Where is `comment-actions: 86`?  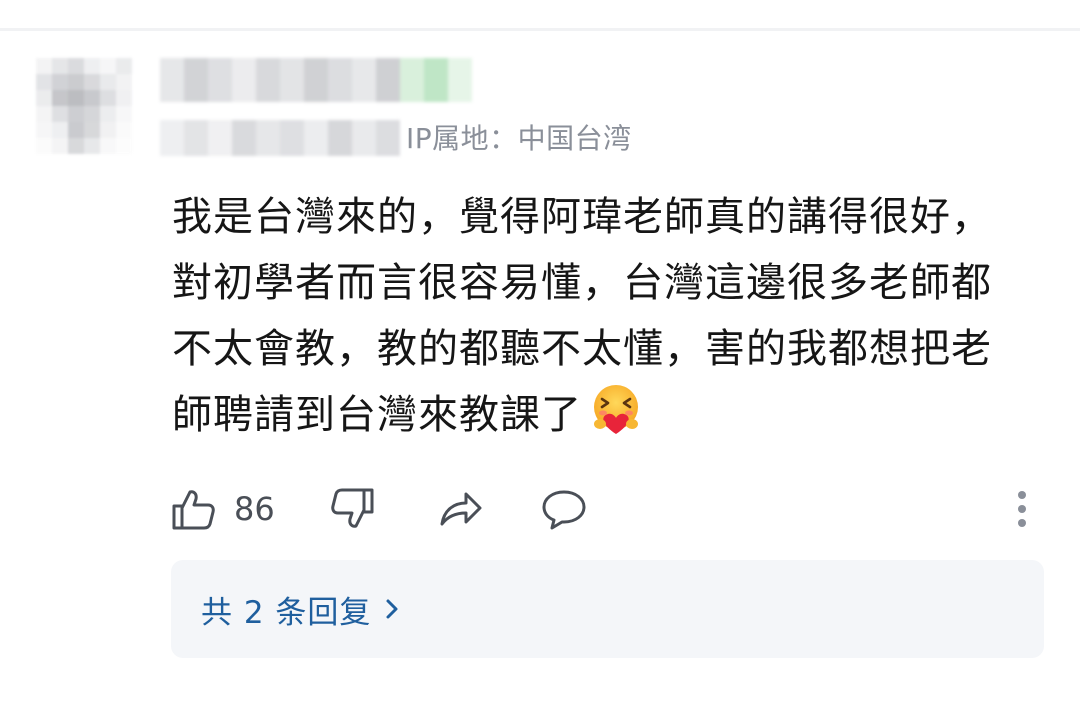
comment-actions: 86 is located at coordinates (605, 509).